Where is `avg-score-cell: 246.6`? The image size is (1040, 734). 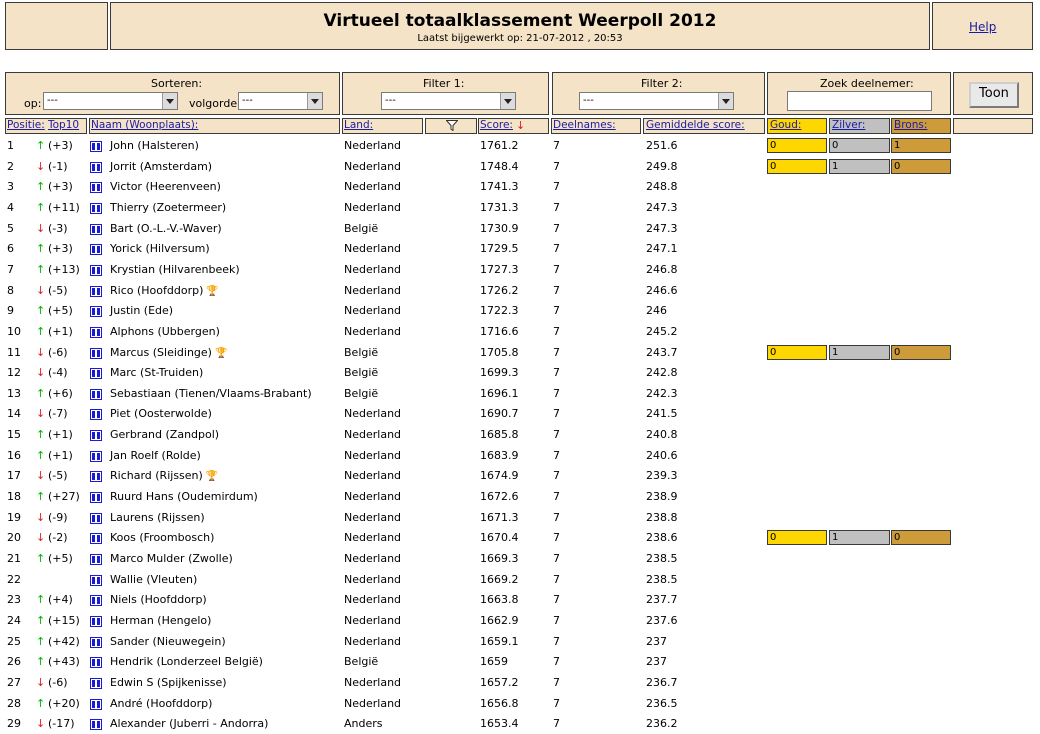
avg-score-cell: 246.6 is located at coordinates (662, 290).